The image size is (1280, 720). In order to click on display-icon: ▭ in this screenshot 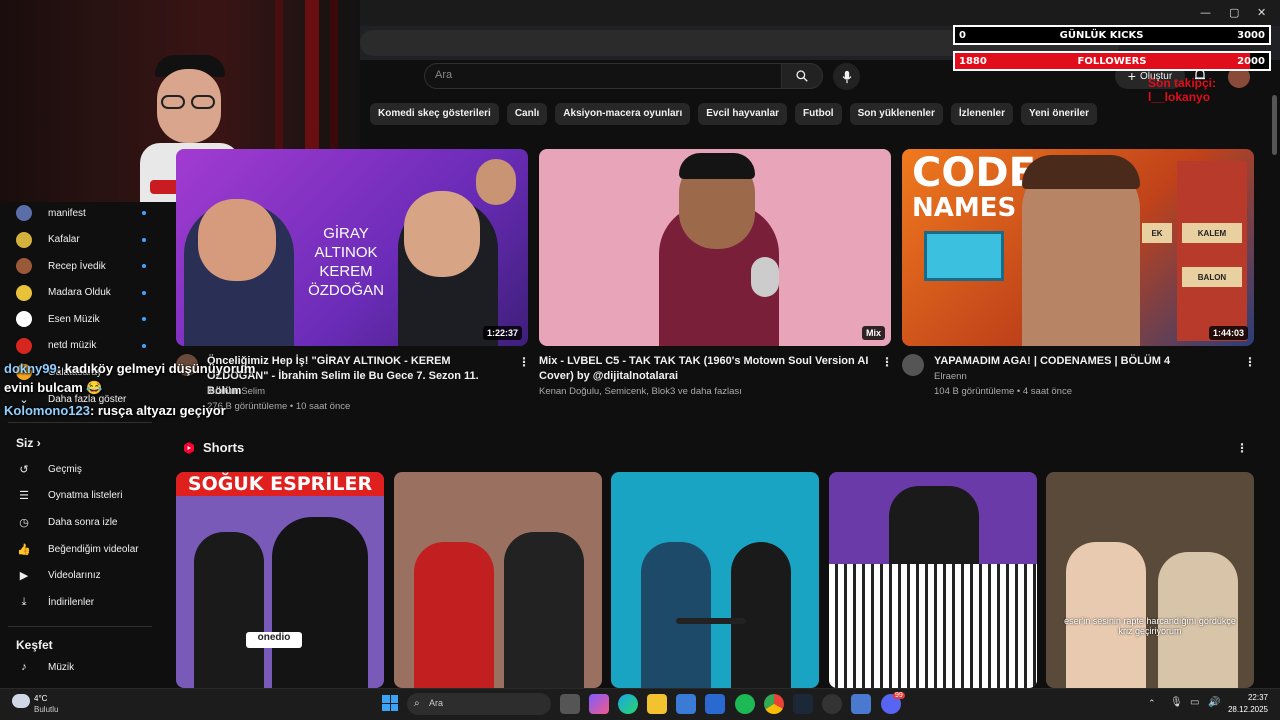, I will do `click(1194, 702)`.